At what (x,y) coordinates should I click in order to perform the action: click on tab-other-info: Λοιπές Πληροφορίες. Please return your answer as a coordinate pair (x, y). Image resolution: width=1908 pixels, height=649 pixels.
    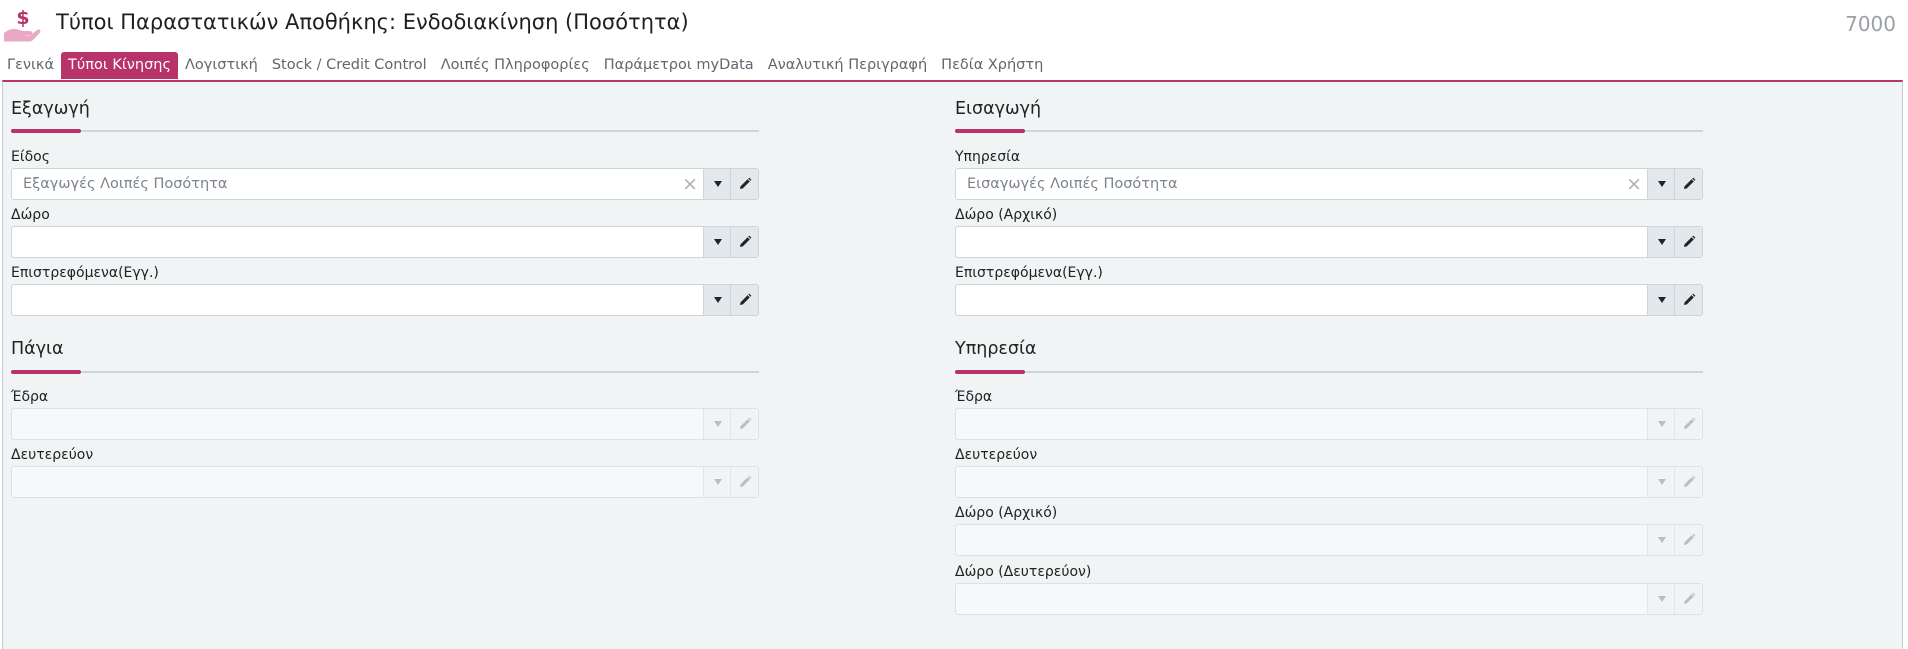
    Looking at the image, I should click on (515, 65).